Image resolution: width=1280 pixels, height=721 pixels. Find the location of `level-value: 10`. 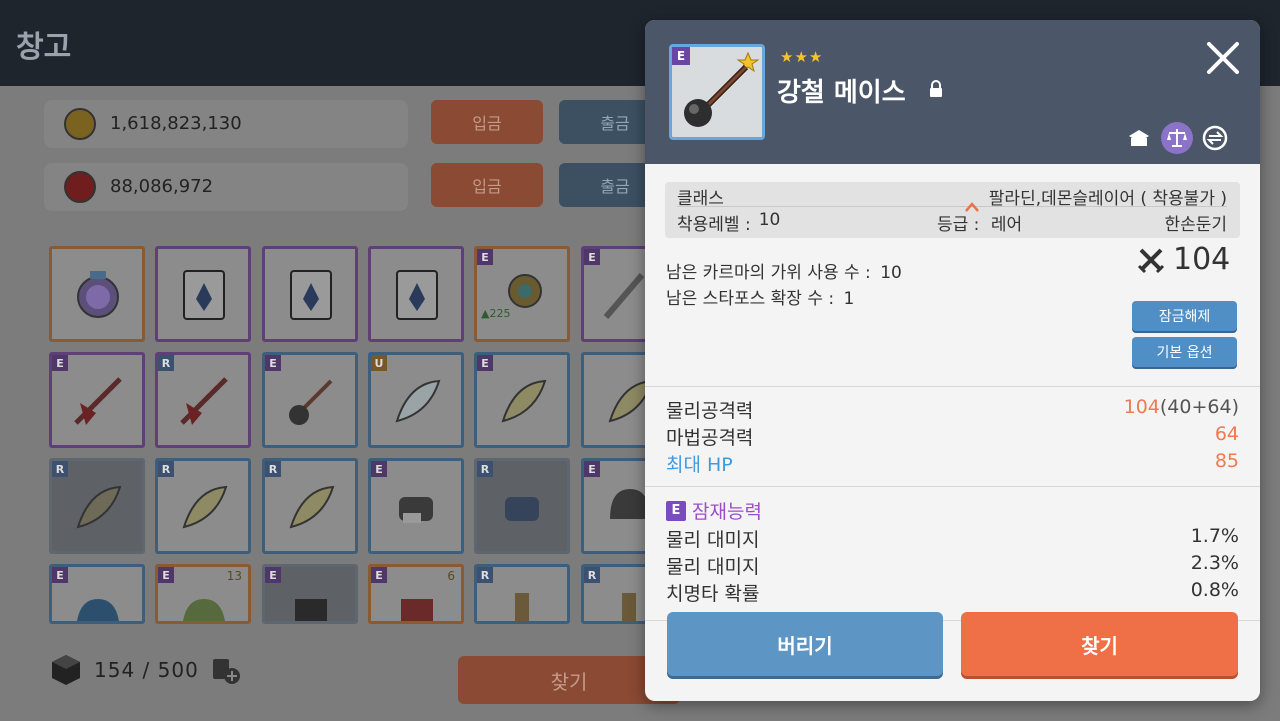

level-value: 10 is located at coordinates (769, 220).